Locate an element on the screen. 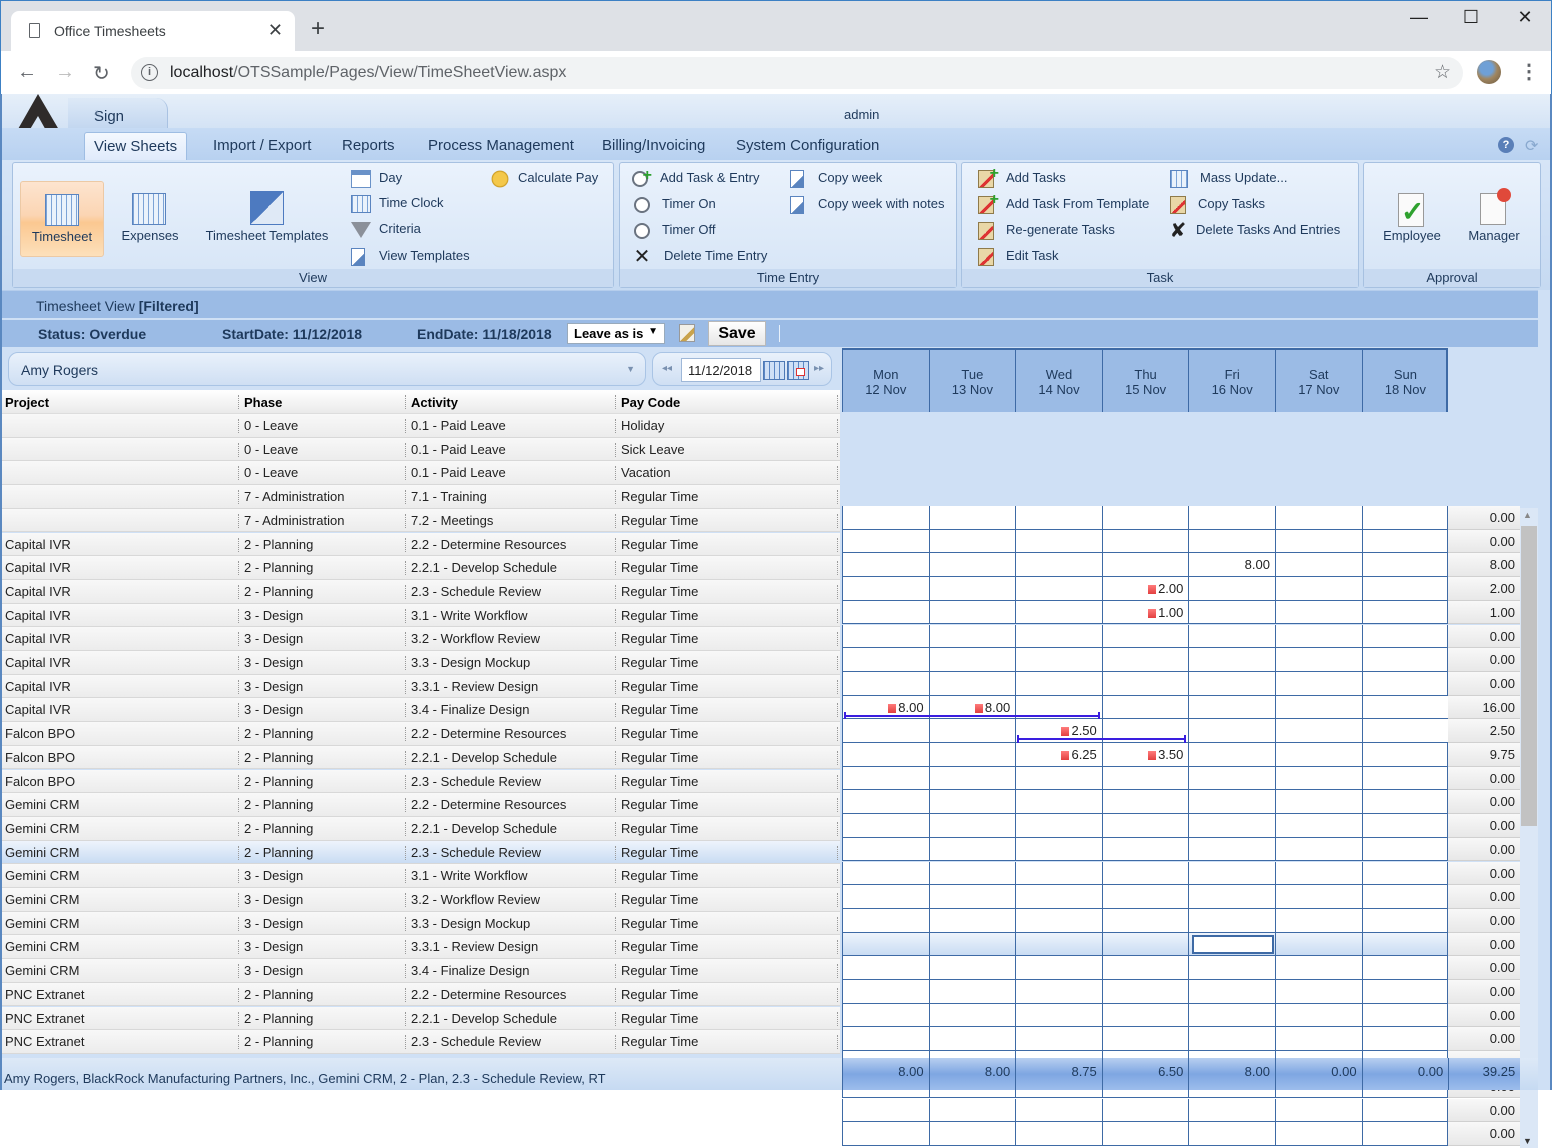 The height and width of the screenshot is (1148, 1552). browser-tab: Office Timesheets ✕ is located at coordinates (153, 31).